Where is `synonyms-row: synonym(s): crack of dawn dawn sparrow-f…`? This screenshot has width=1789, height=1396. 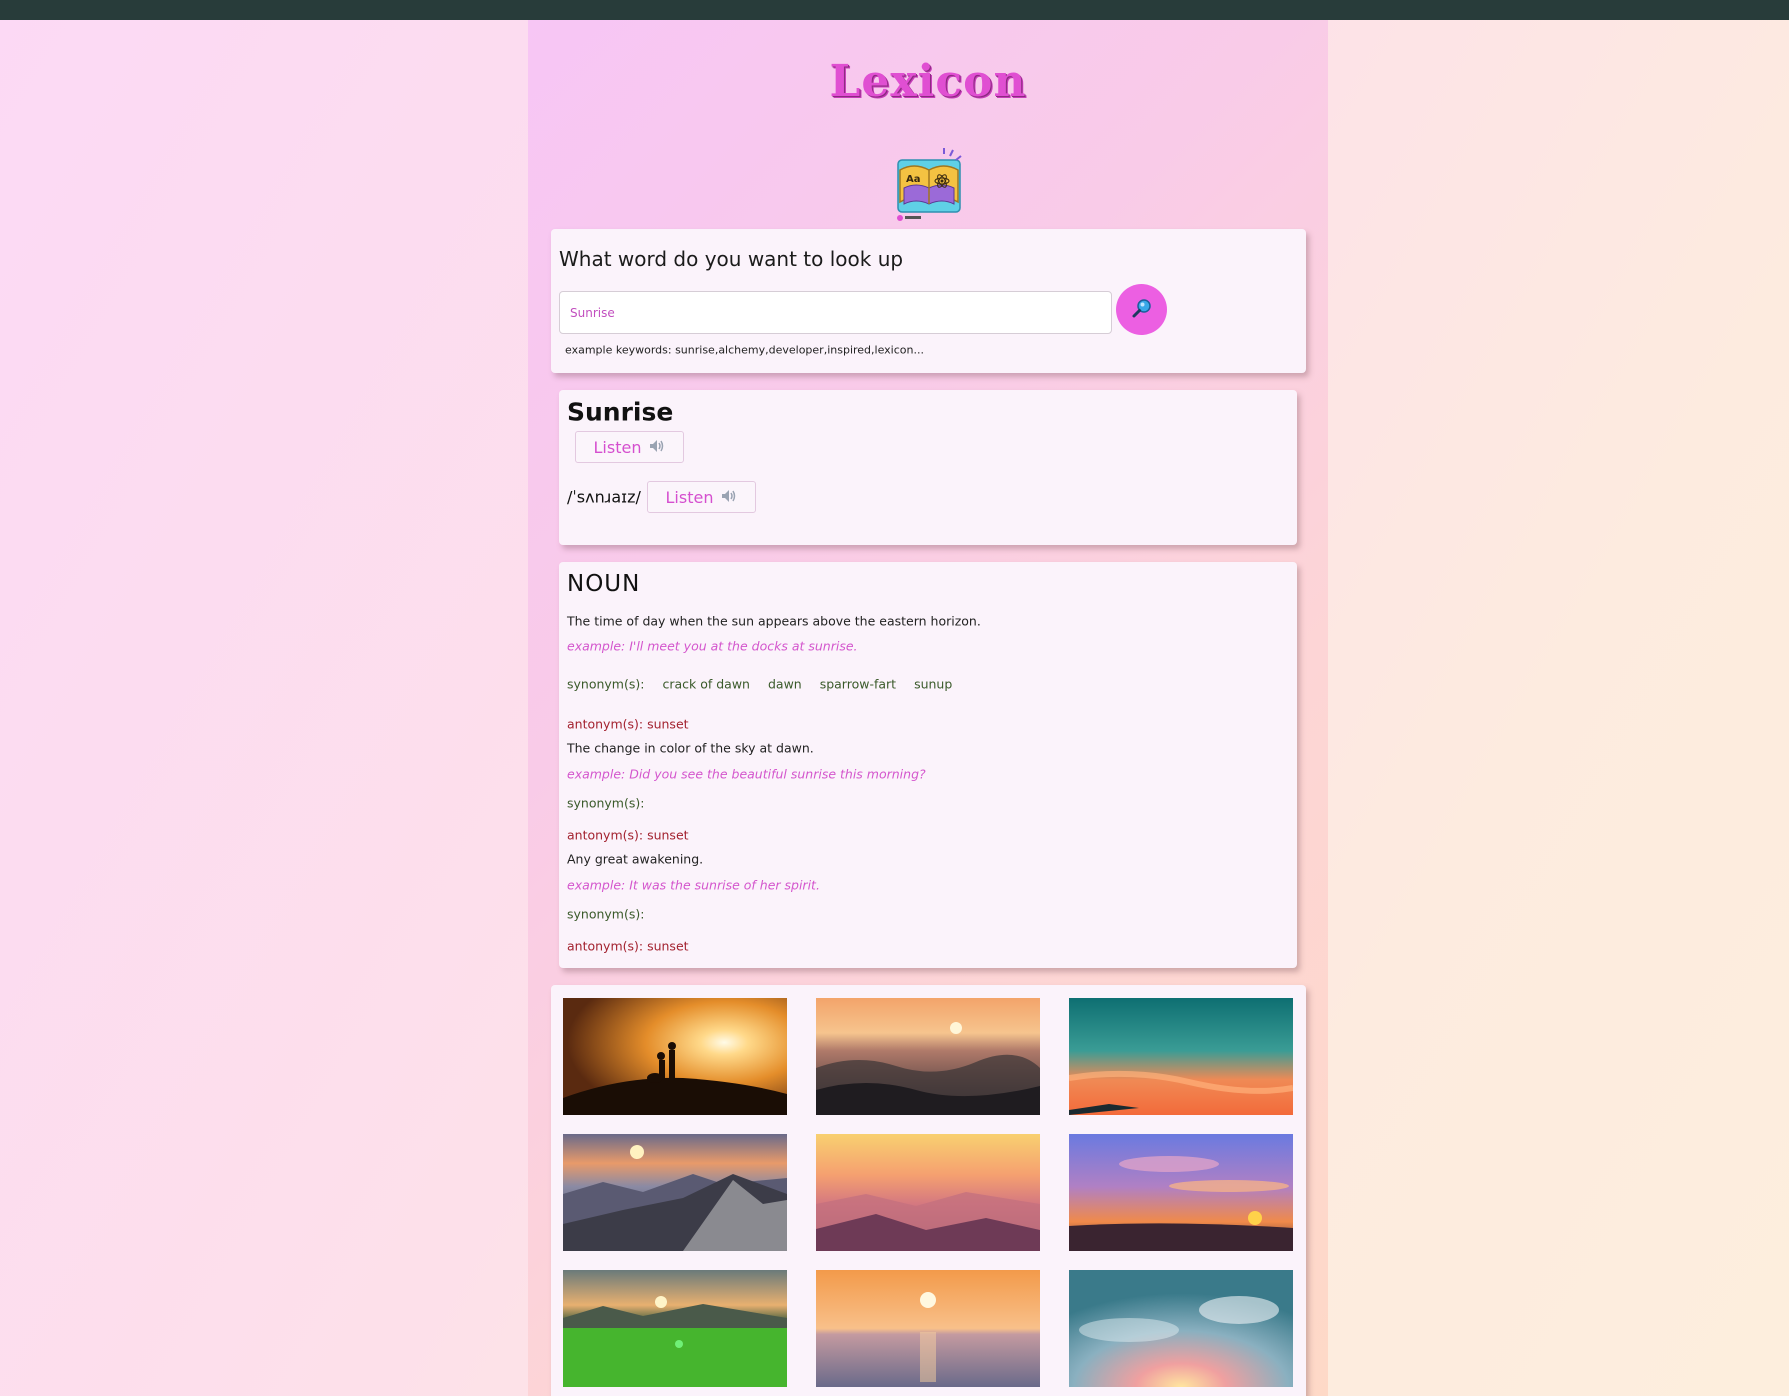
synonyms-row: synonym(s): crack of dawn dawn sparrow-f… is located at coordinates (759, 684).